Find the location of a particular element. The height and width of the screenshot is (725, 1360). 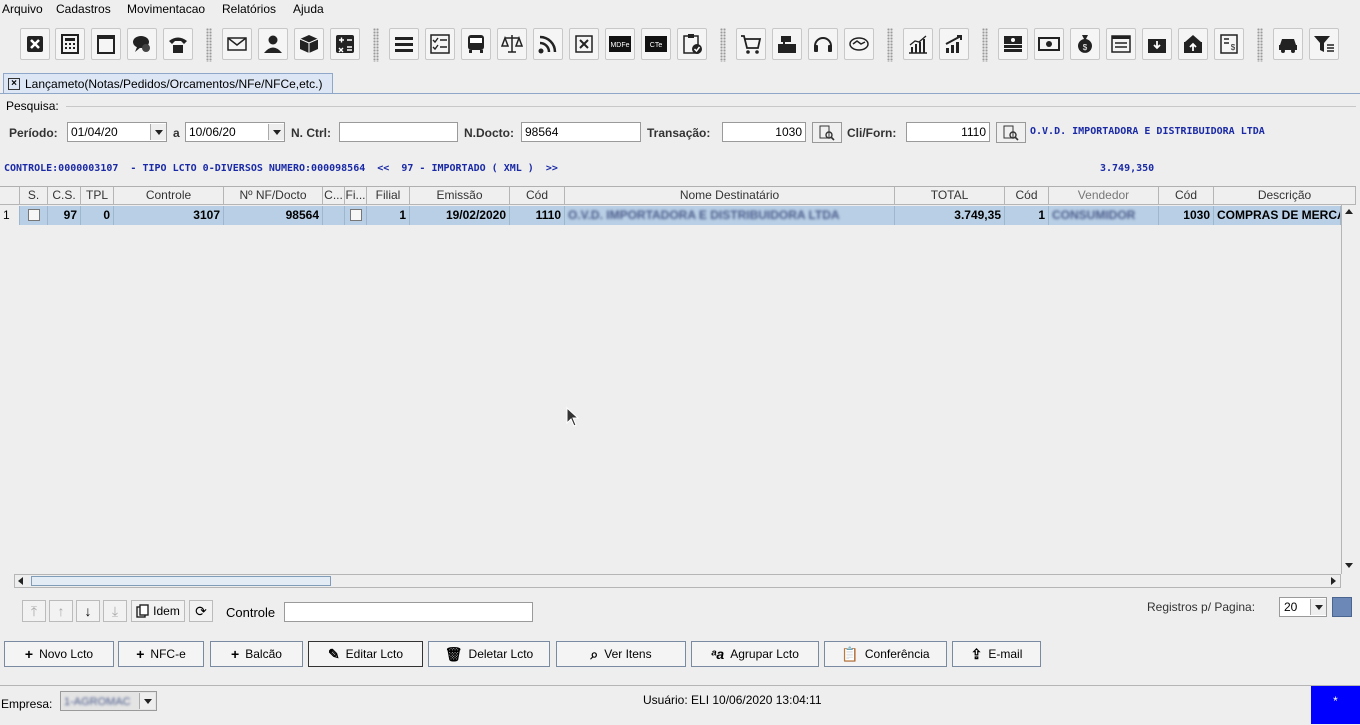

filter-icon is located at coordinates (1324, 44).